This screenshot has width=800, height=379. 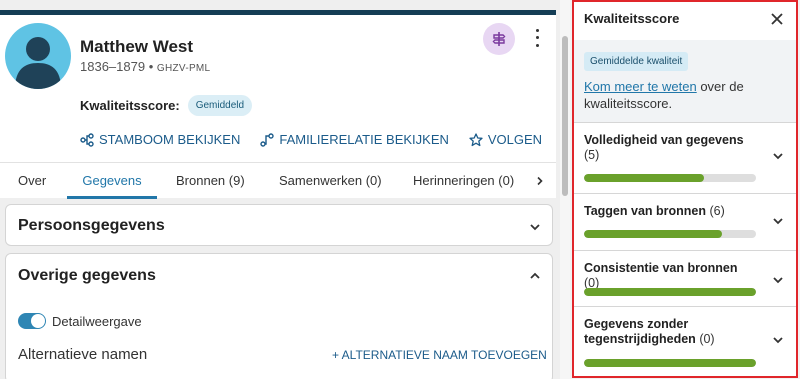 What do you see at coordinates (439, 355) in the screenshot?
I see `add-alternative-name-button: + ALTERNATIEVE NAAM TOEVOEGEN` at bounding box center [439, 355].